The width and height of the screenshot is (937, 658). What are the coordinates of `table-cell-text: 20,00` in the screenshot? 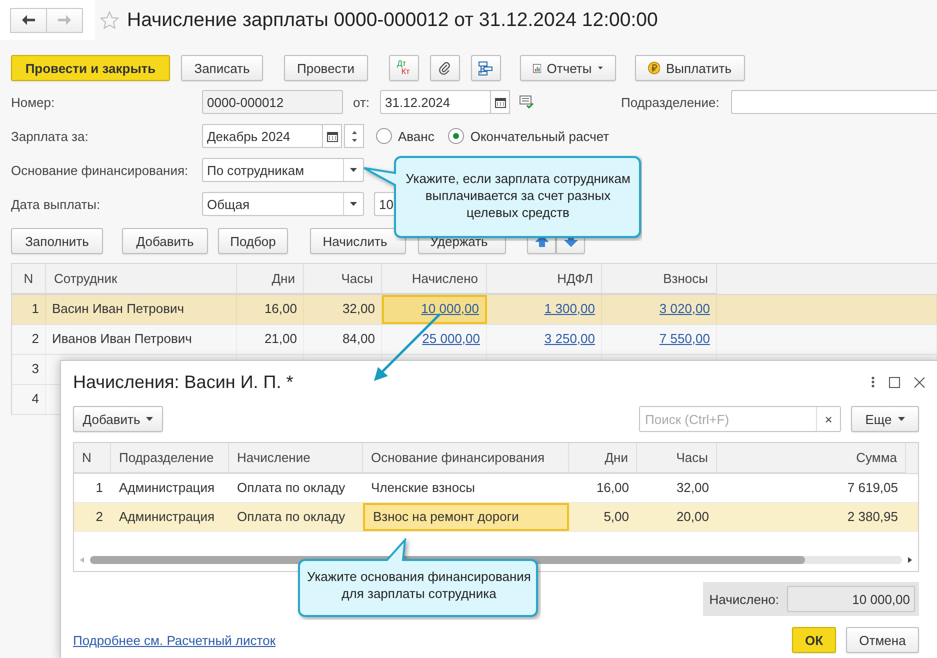 It's located at (692, 517).